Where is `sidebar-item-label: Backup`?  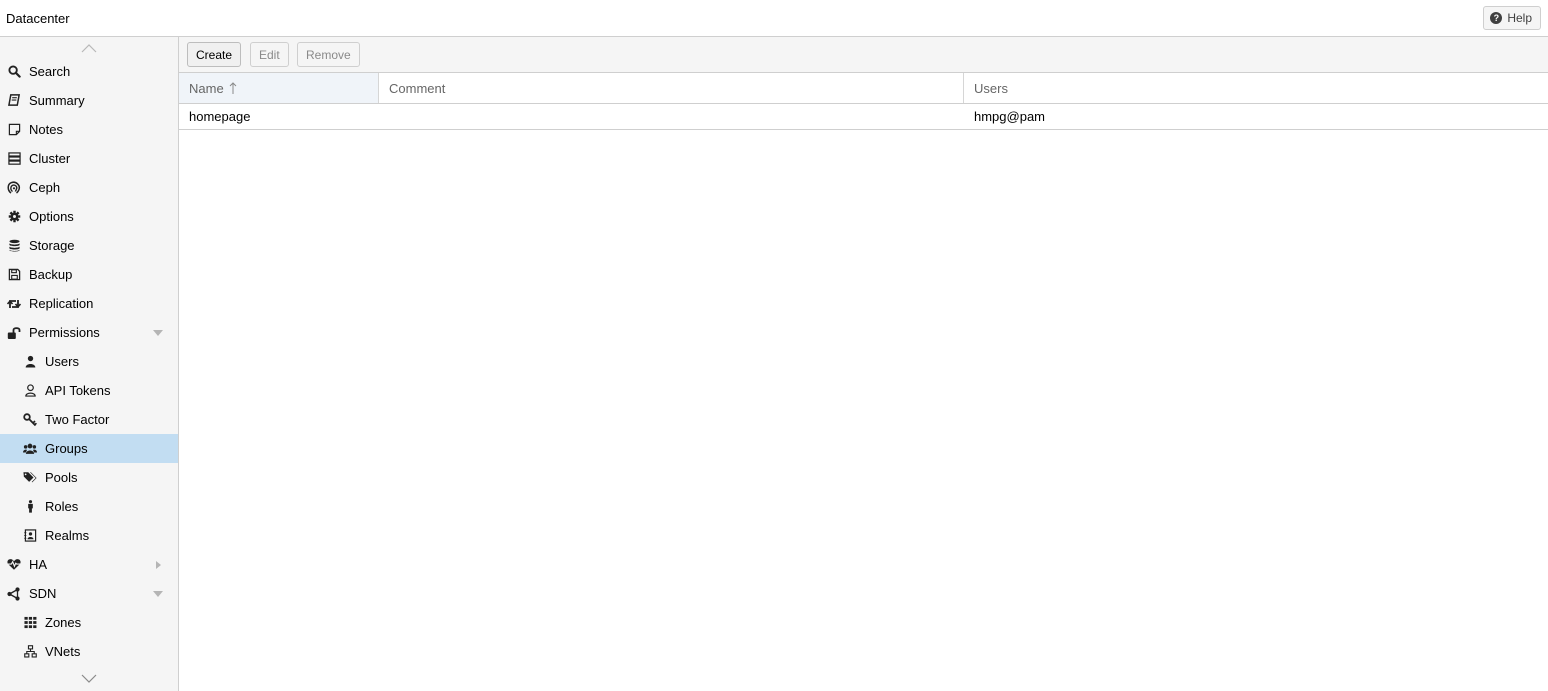
sidebar-item-label: Backup is located at coordinates (51, 274).